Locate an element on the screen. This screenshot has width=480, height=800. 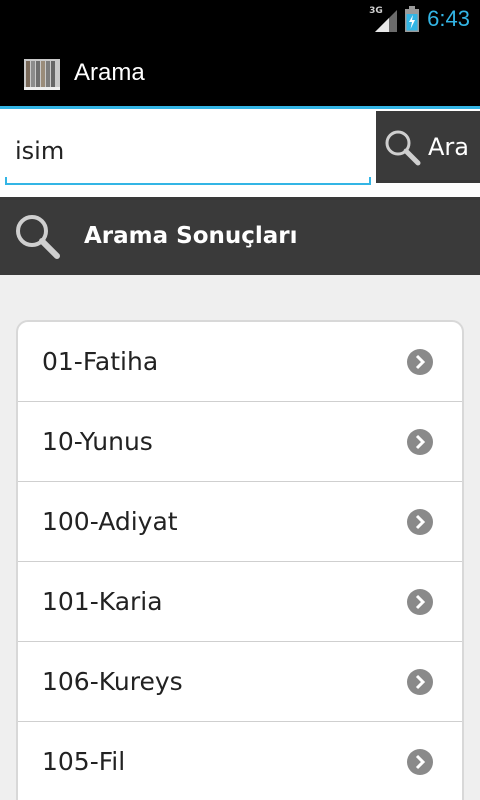
search-input is located at coordinates (188, 151).